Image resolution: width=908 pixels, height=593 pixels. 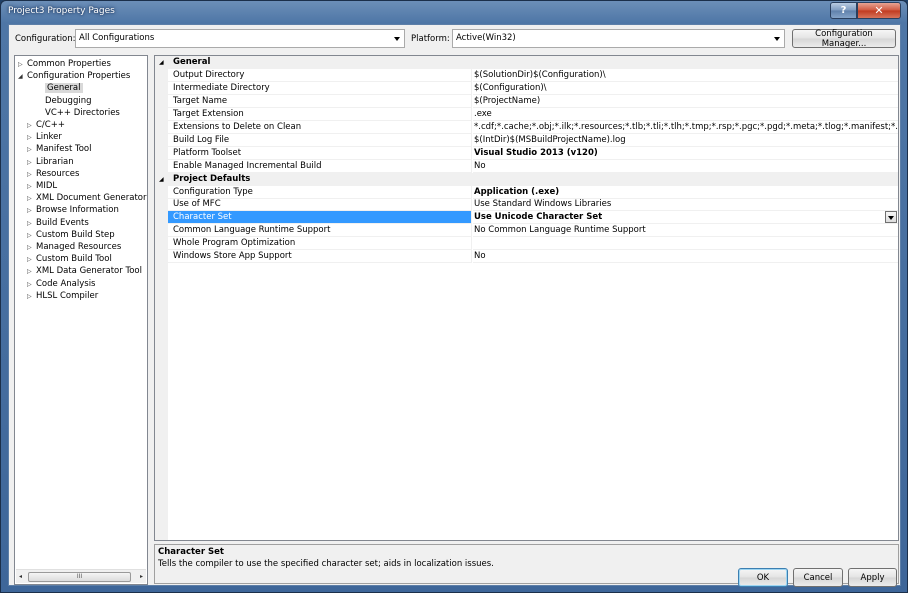 I want to click on property-value: Use Unicode Character Set, so click(x=685, y=218).